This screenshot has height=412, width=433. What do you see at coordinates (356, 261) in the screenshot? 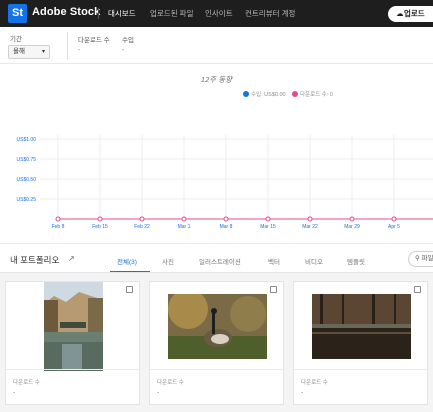
I see `tab-templates: 템플릿` at bounding box center [356, 261].